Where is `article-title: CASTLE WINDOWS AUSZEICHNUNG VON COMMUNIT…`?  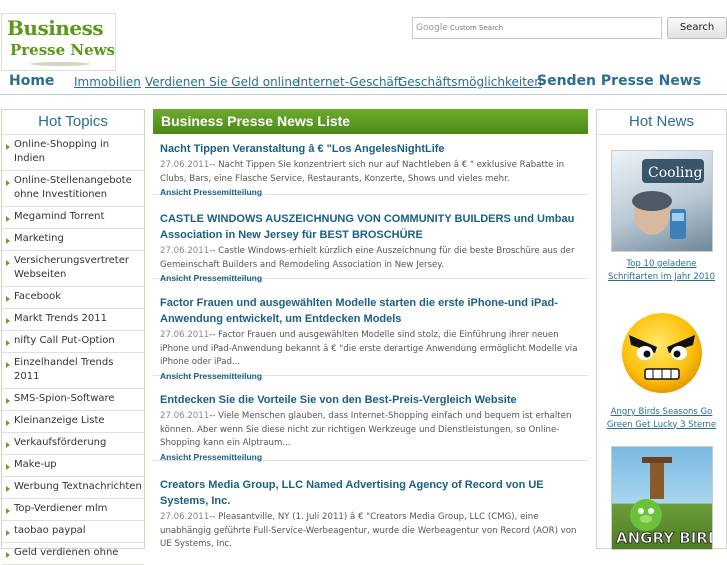
article-title: CASTLE WINDOWS AUSZEICHNUNG VON COMMUNIT… is located at coordinates (370, 227).